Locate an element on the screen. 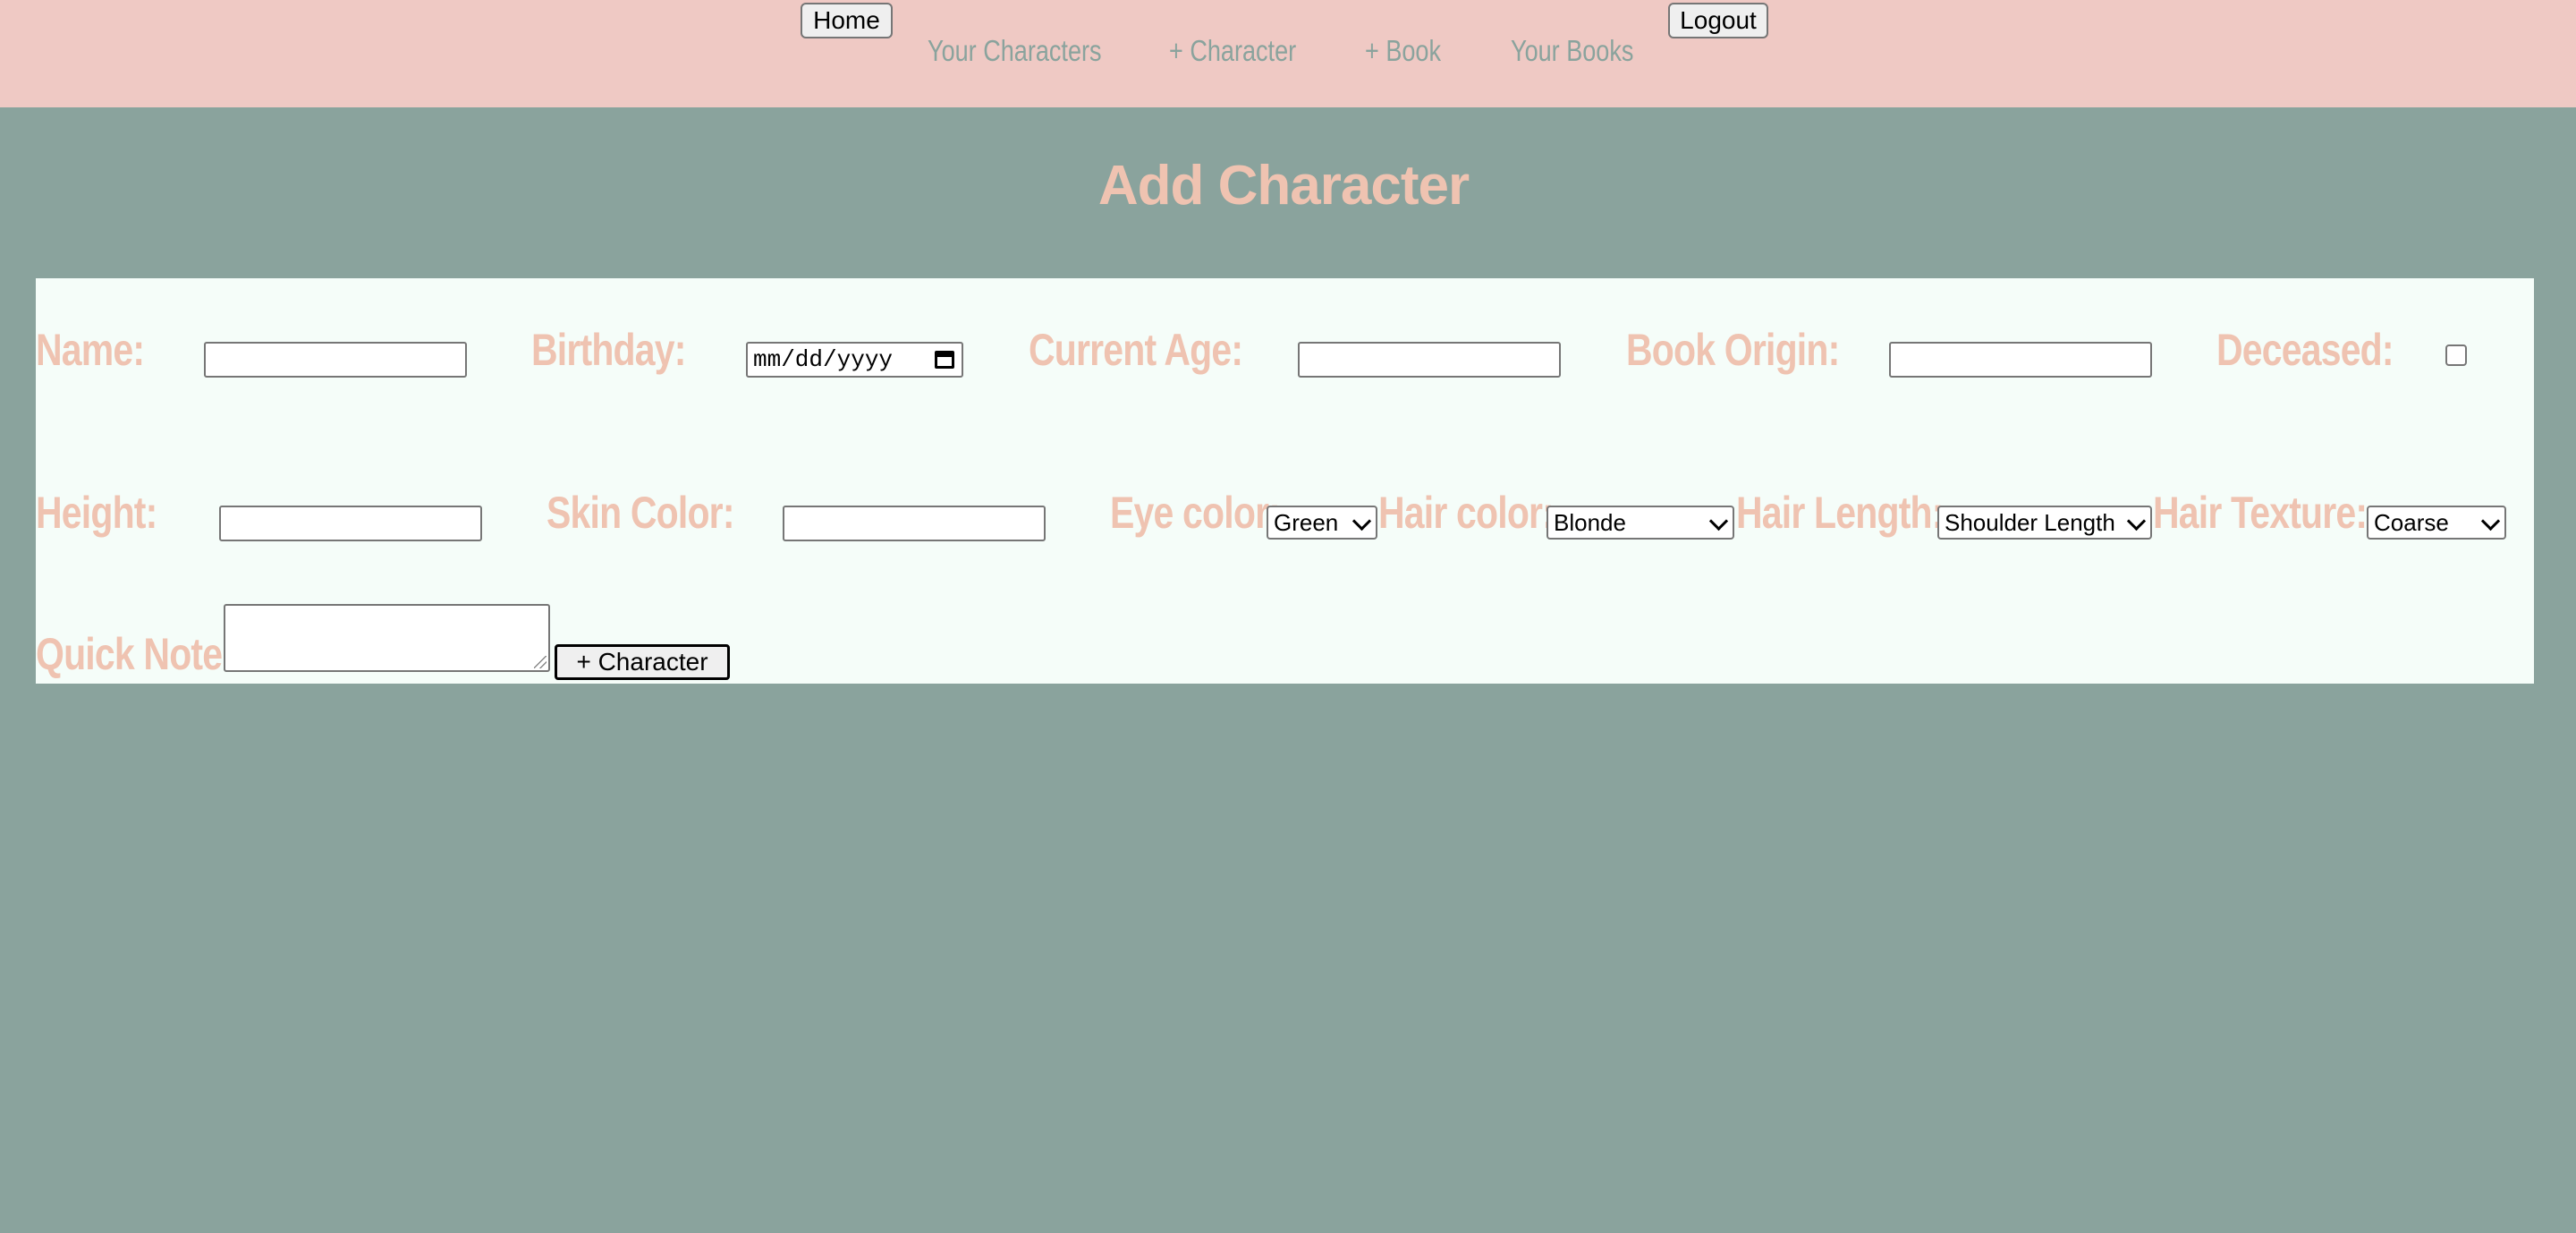 Image resolution: width=2576 pixels, height=1233 pixels. deceased-checkbox is located at coordinates (2456, 355).